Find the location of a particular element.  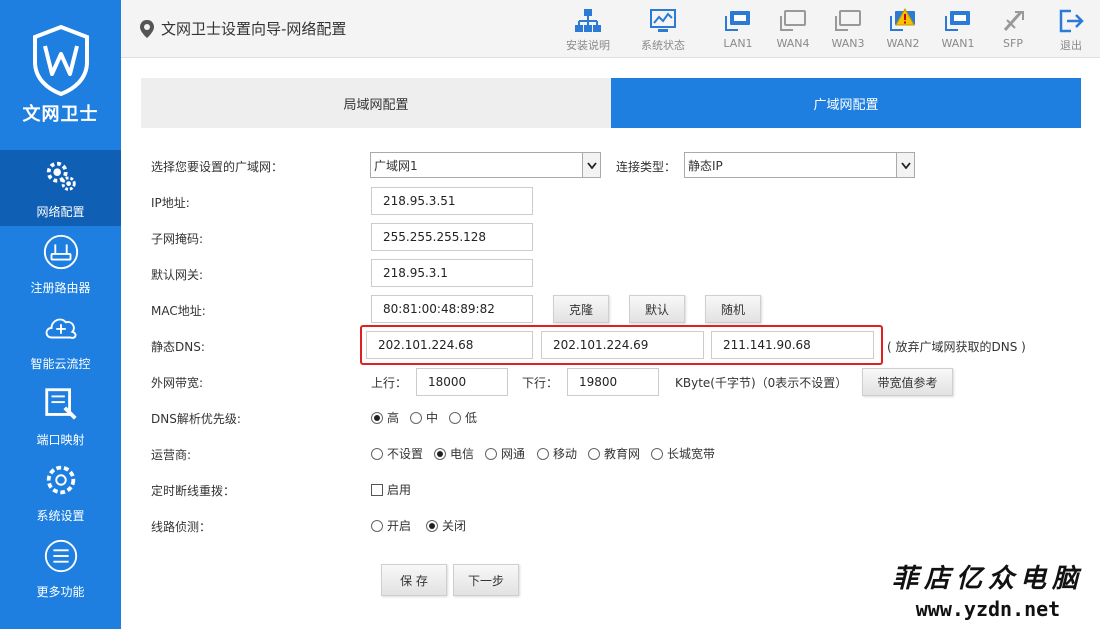

system-status-button: 系统状态 is located at coordinates (663, 30).